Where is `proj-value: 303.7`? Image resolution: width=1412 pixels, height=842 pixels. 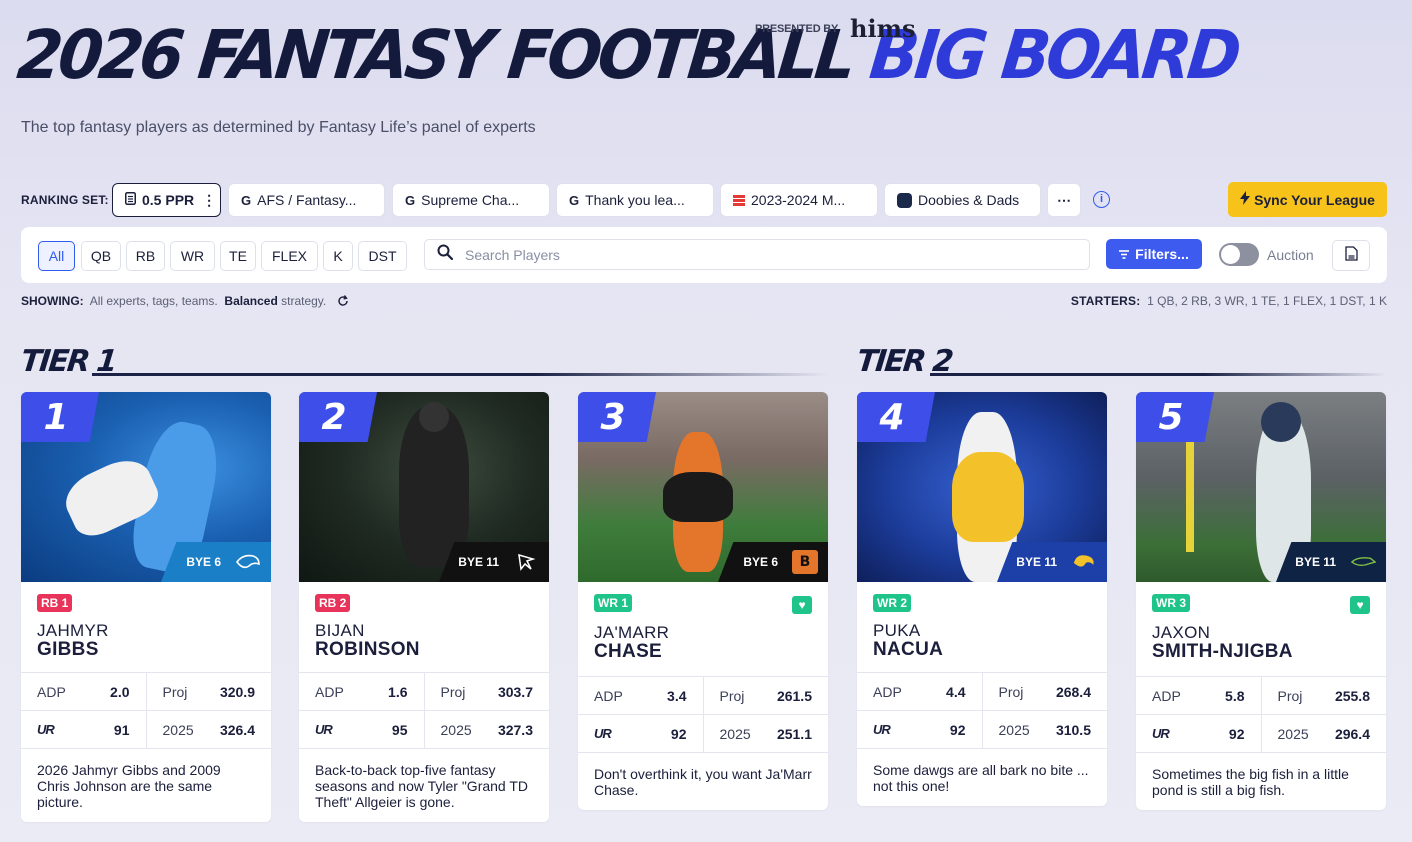
proj-value: 303.7 is located at coordinates (515, 691).